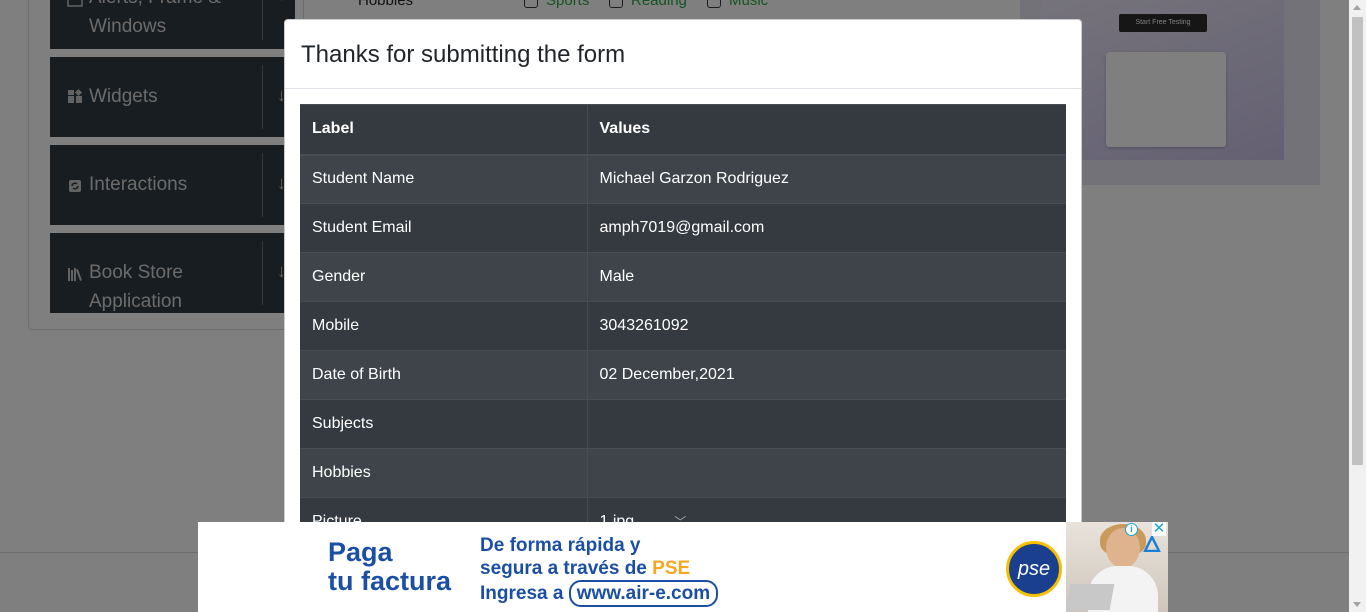 Image resolution: width=1366 pixels, height=612 pixels. Describe the element at coordinates (1131, 529) in the screenshot. I see `ad-info-icon: i` at that location.